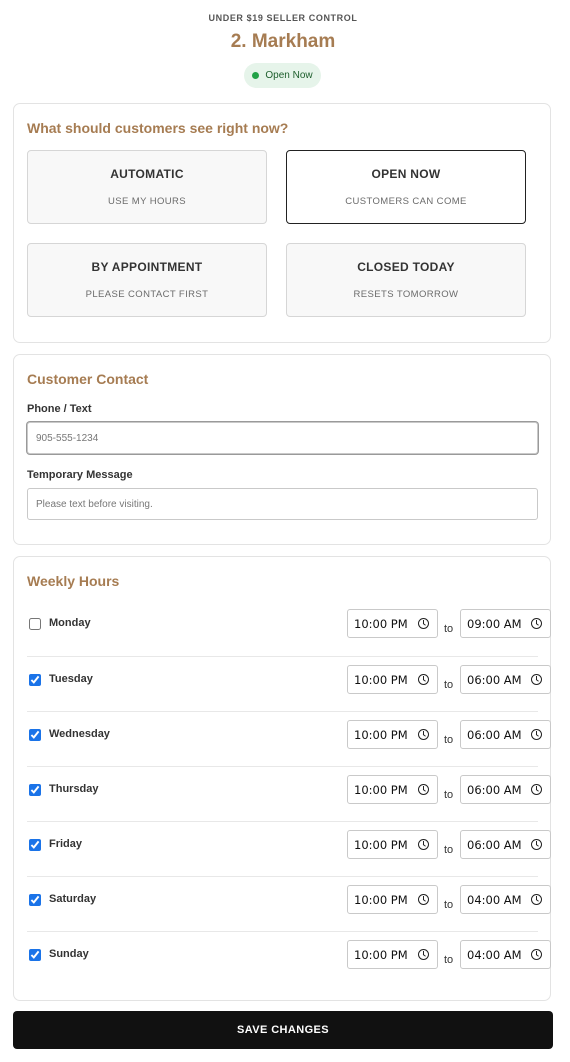 This screenshot has height=1062, width=570. Describe the element at coordinates (283, 41) in the screenshot. I see `store-title: 2. Markham` at that location.